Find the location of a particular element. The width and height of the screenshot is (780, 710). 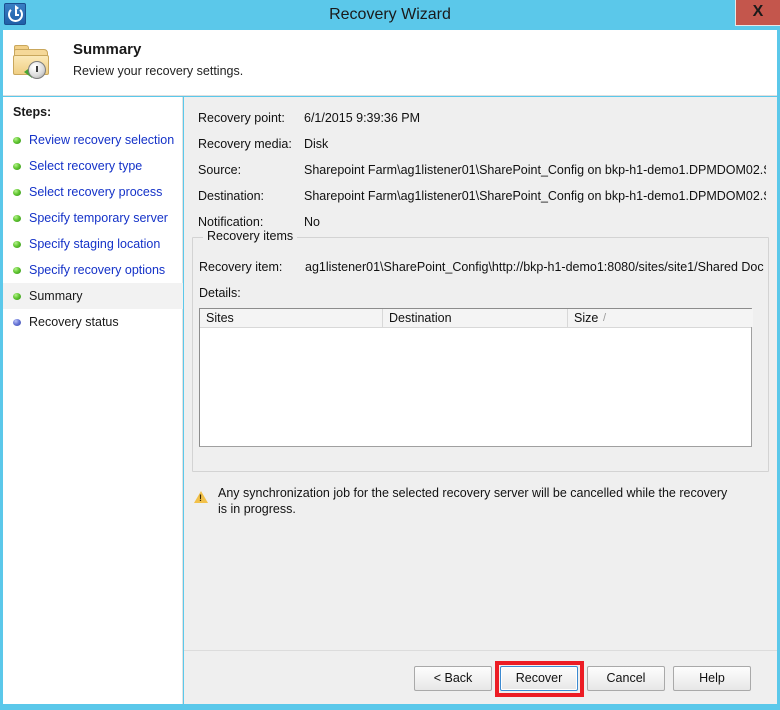

back-button: < Back is located at coordinates (453, 678).